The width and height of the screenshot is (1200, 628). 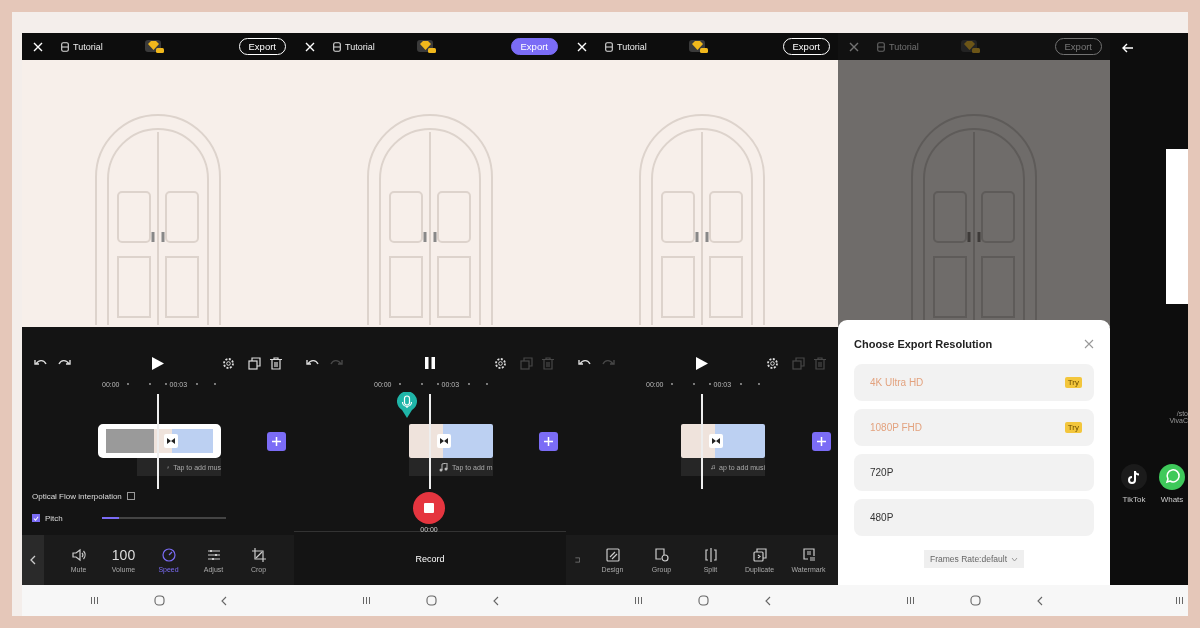 What do you see at coordinates (407, 405) in the screenshot?
I see `microphone-marker-icon` at bounding box center [407, 405].